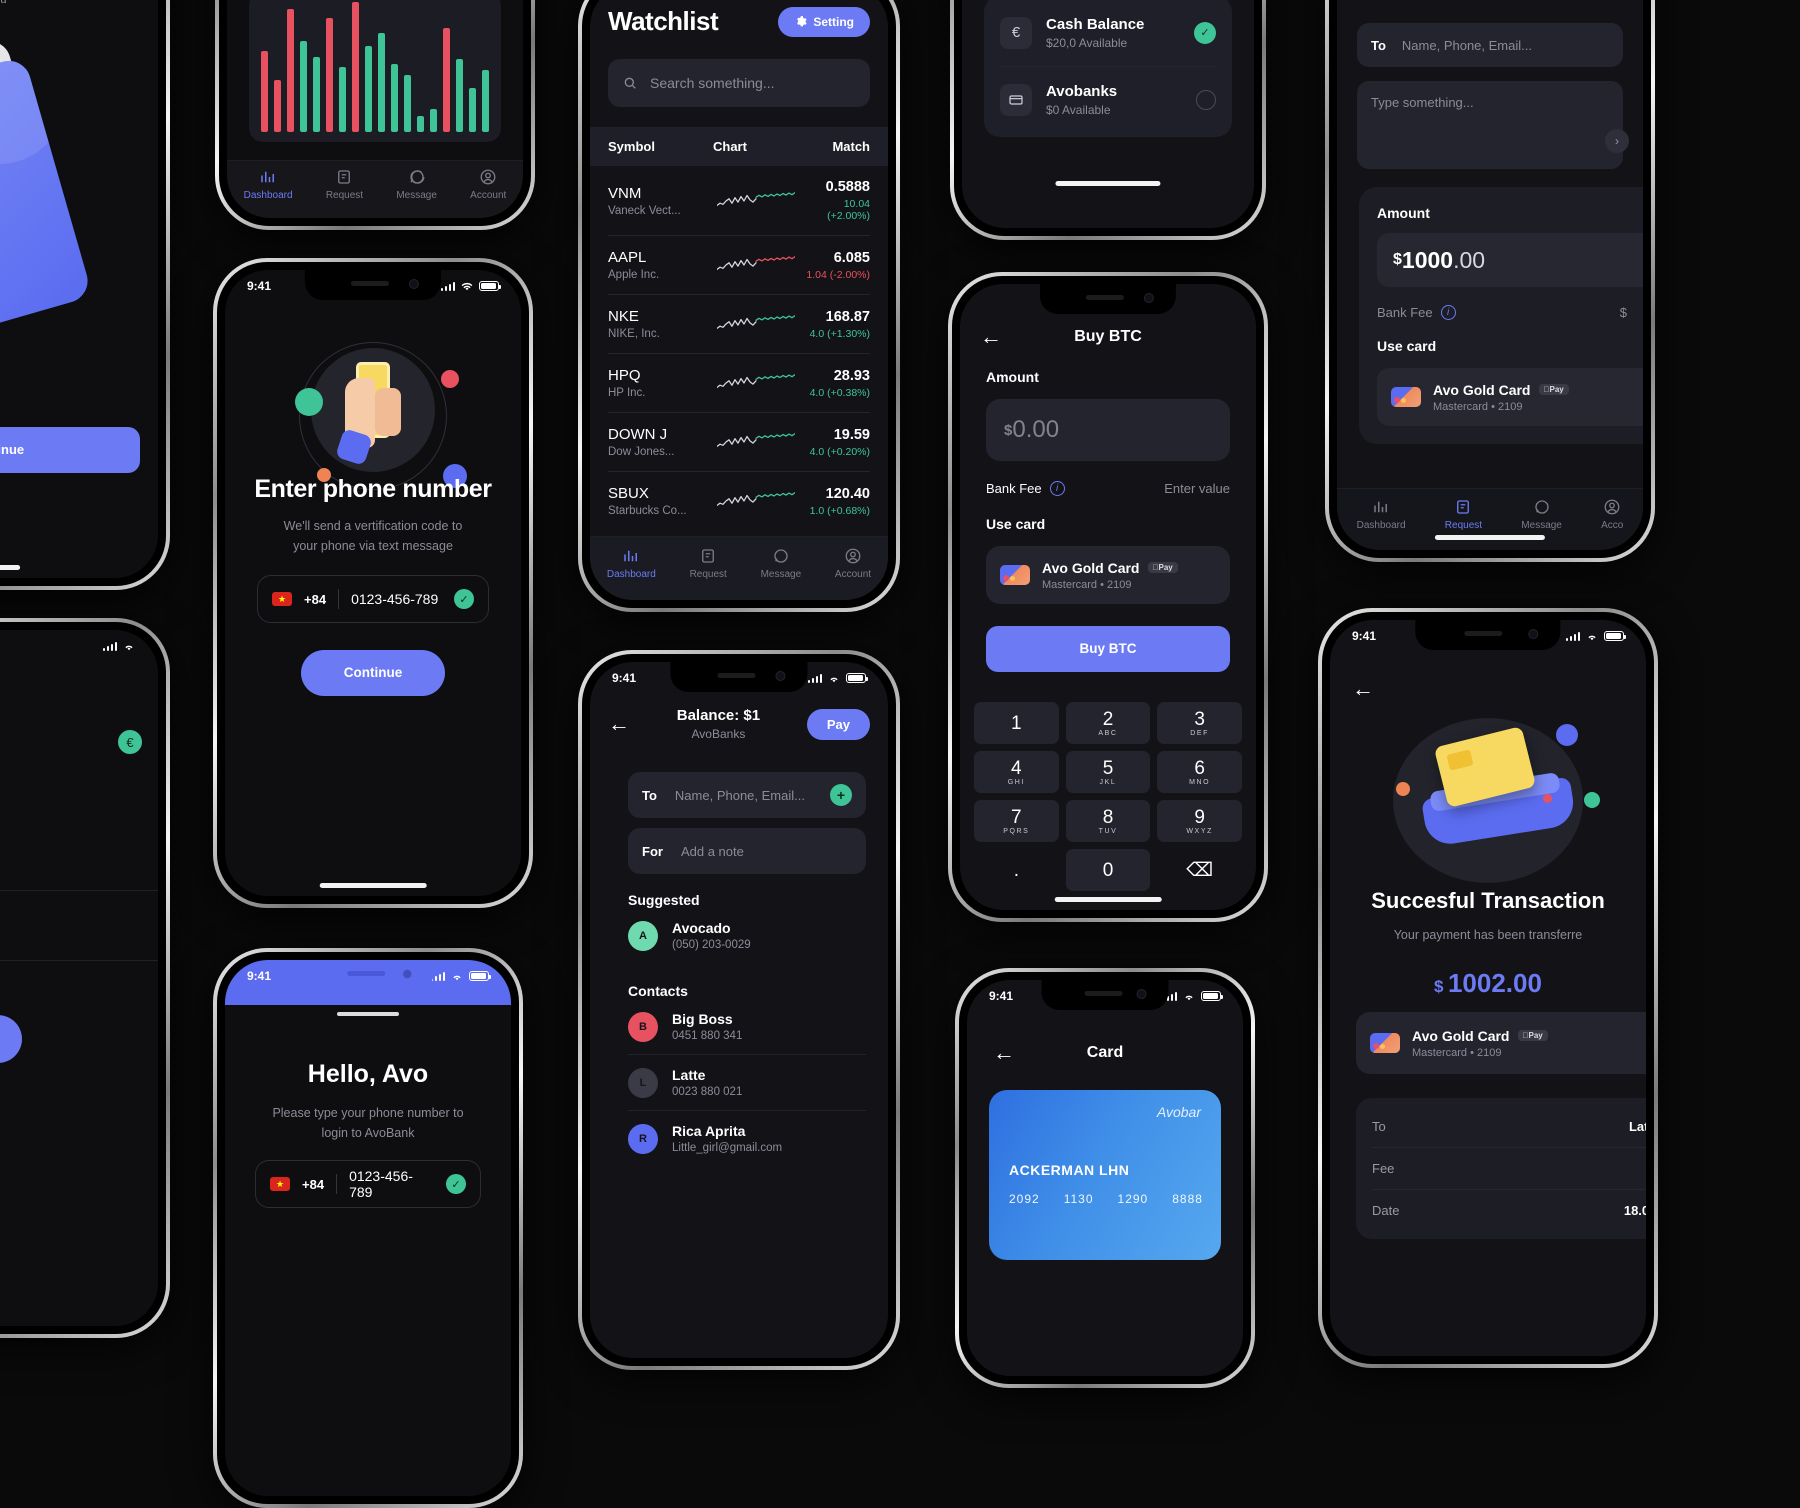 The width and height of the screenshot is (1800, 1508). I want to click on row-company: NIKE, Inc., so click(634, 334).